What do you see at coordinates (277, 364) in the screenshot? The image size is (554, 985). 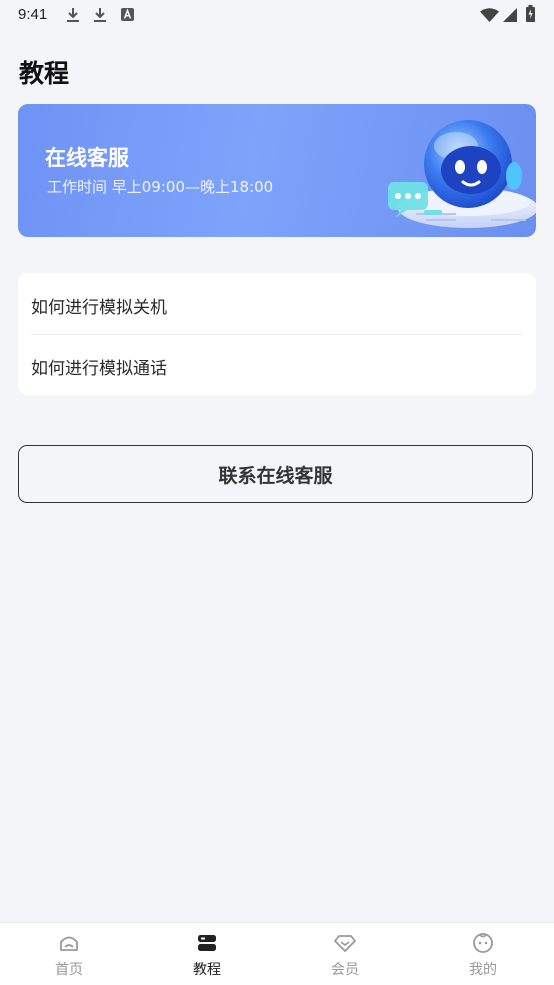 I see `list-item: 如何进行模拟通话` at bounding box center [277, 364].